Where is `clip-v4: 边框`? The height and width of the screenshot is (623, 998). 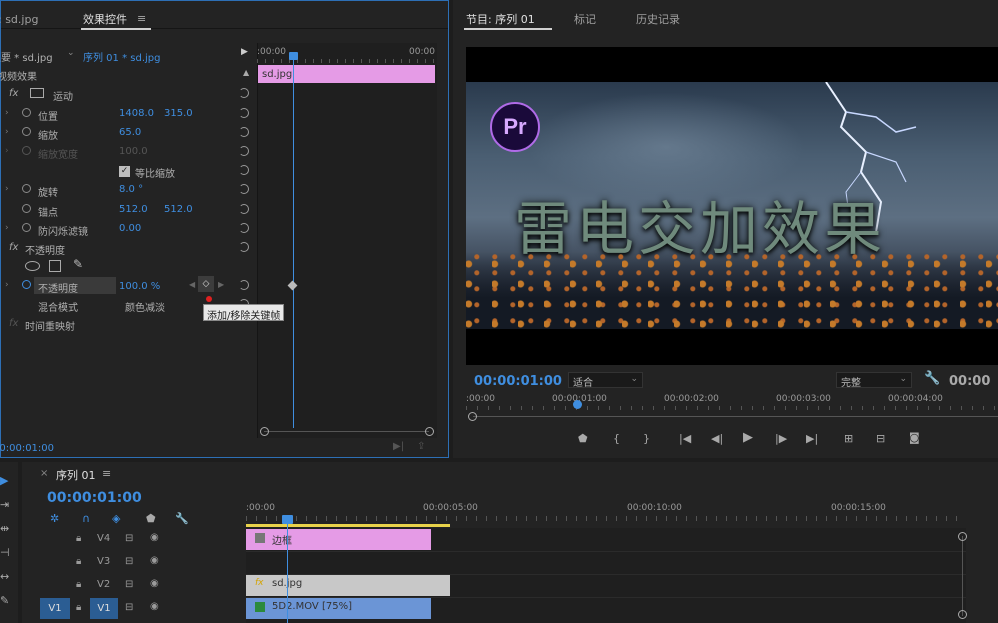
clip-v4: 边框 is located at coordinates (338, 539).